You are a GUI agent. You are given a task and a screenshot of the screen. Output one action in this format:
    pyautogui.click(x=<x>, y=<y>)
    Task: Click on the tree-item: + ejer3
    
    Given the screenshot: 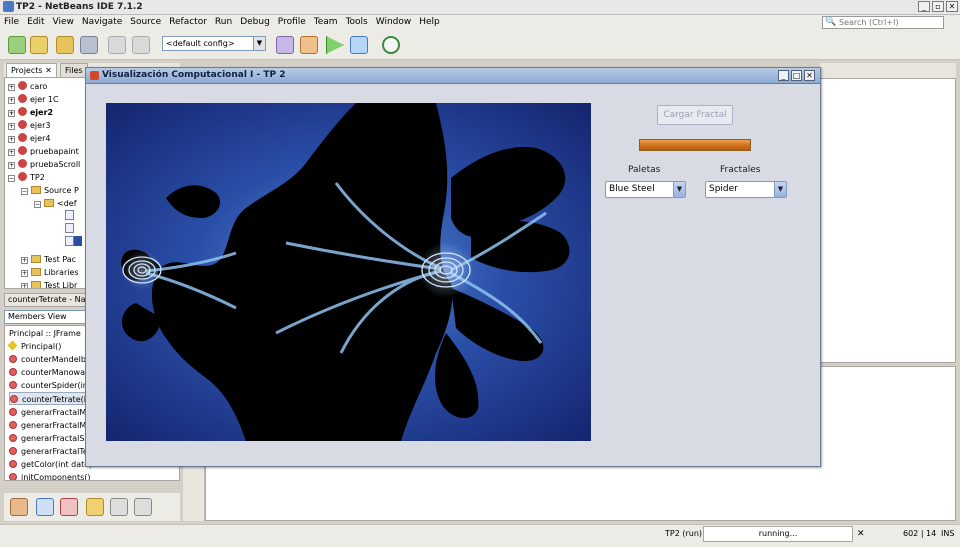 What is the action you would take?
    pyautogui.click(x=29, y=125)
    